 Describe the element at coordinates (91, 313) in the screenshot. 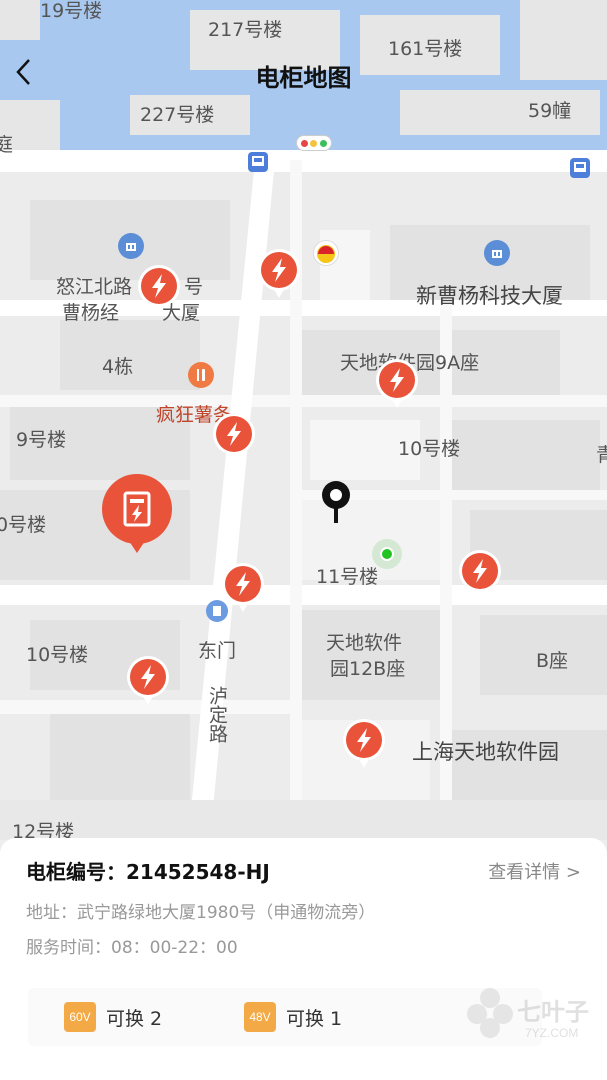

I see `label-caoyang: 曹杨经` at that location.